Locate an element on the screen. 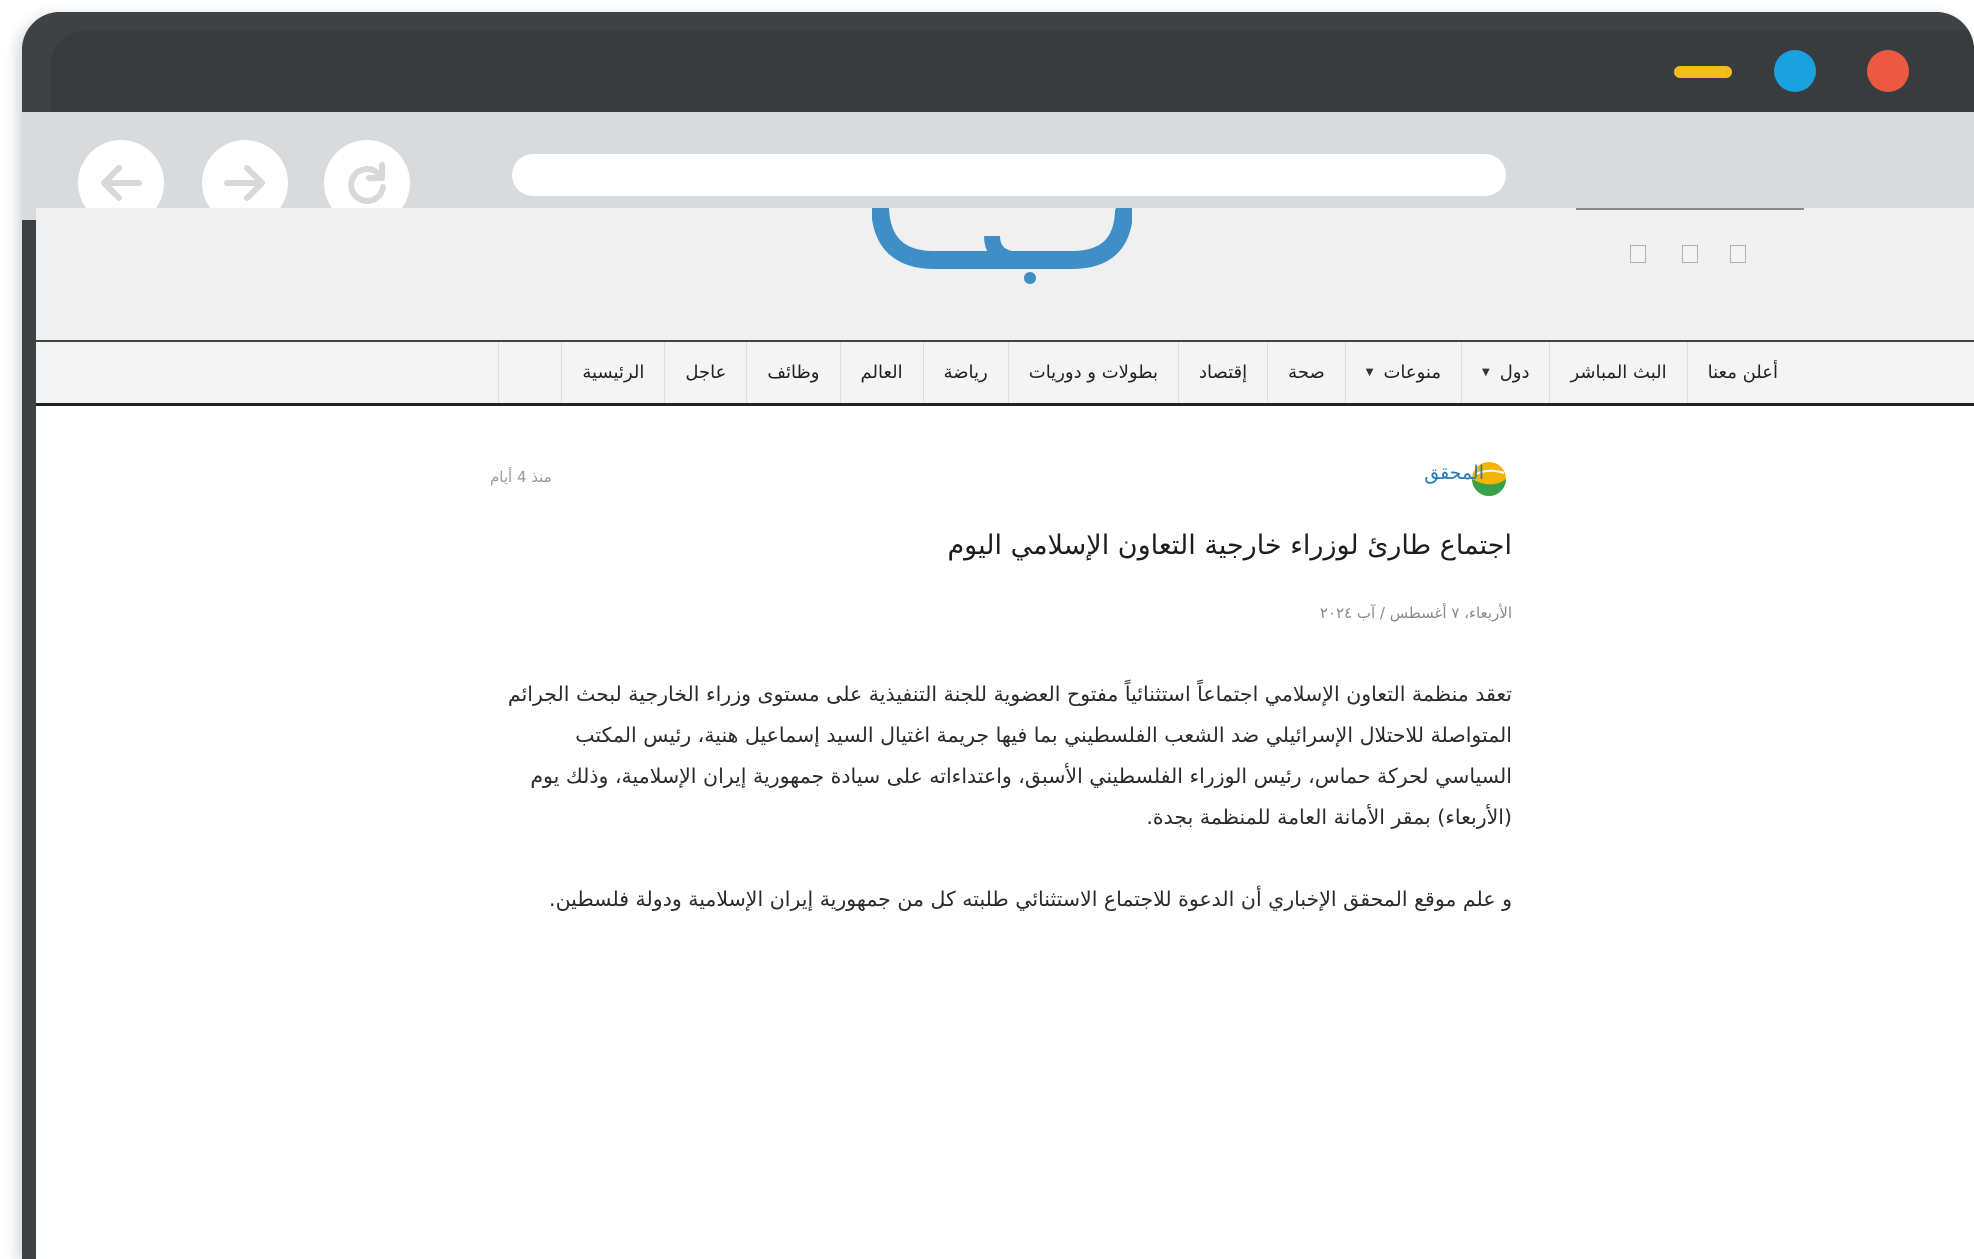  nav-item-label: الرئيسية is located at coordinates (613, 372).